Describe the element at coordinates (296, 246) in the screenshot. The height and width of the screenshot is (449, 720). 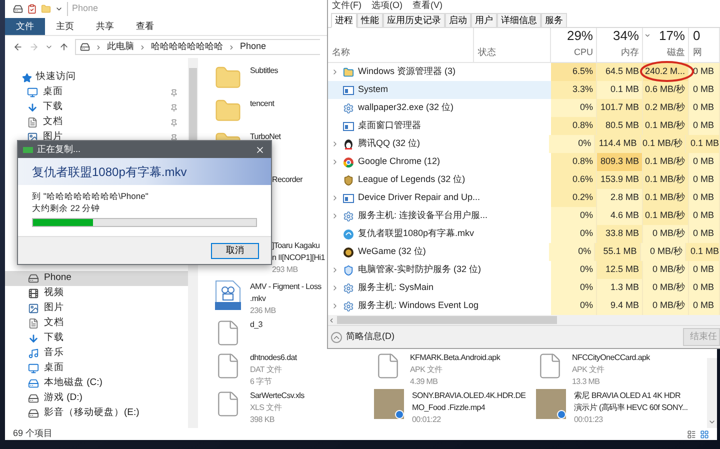
I see `file-name: ]Toaru Kagaku` at that location.